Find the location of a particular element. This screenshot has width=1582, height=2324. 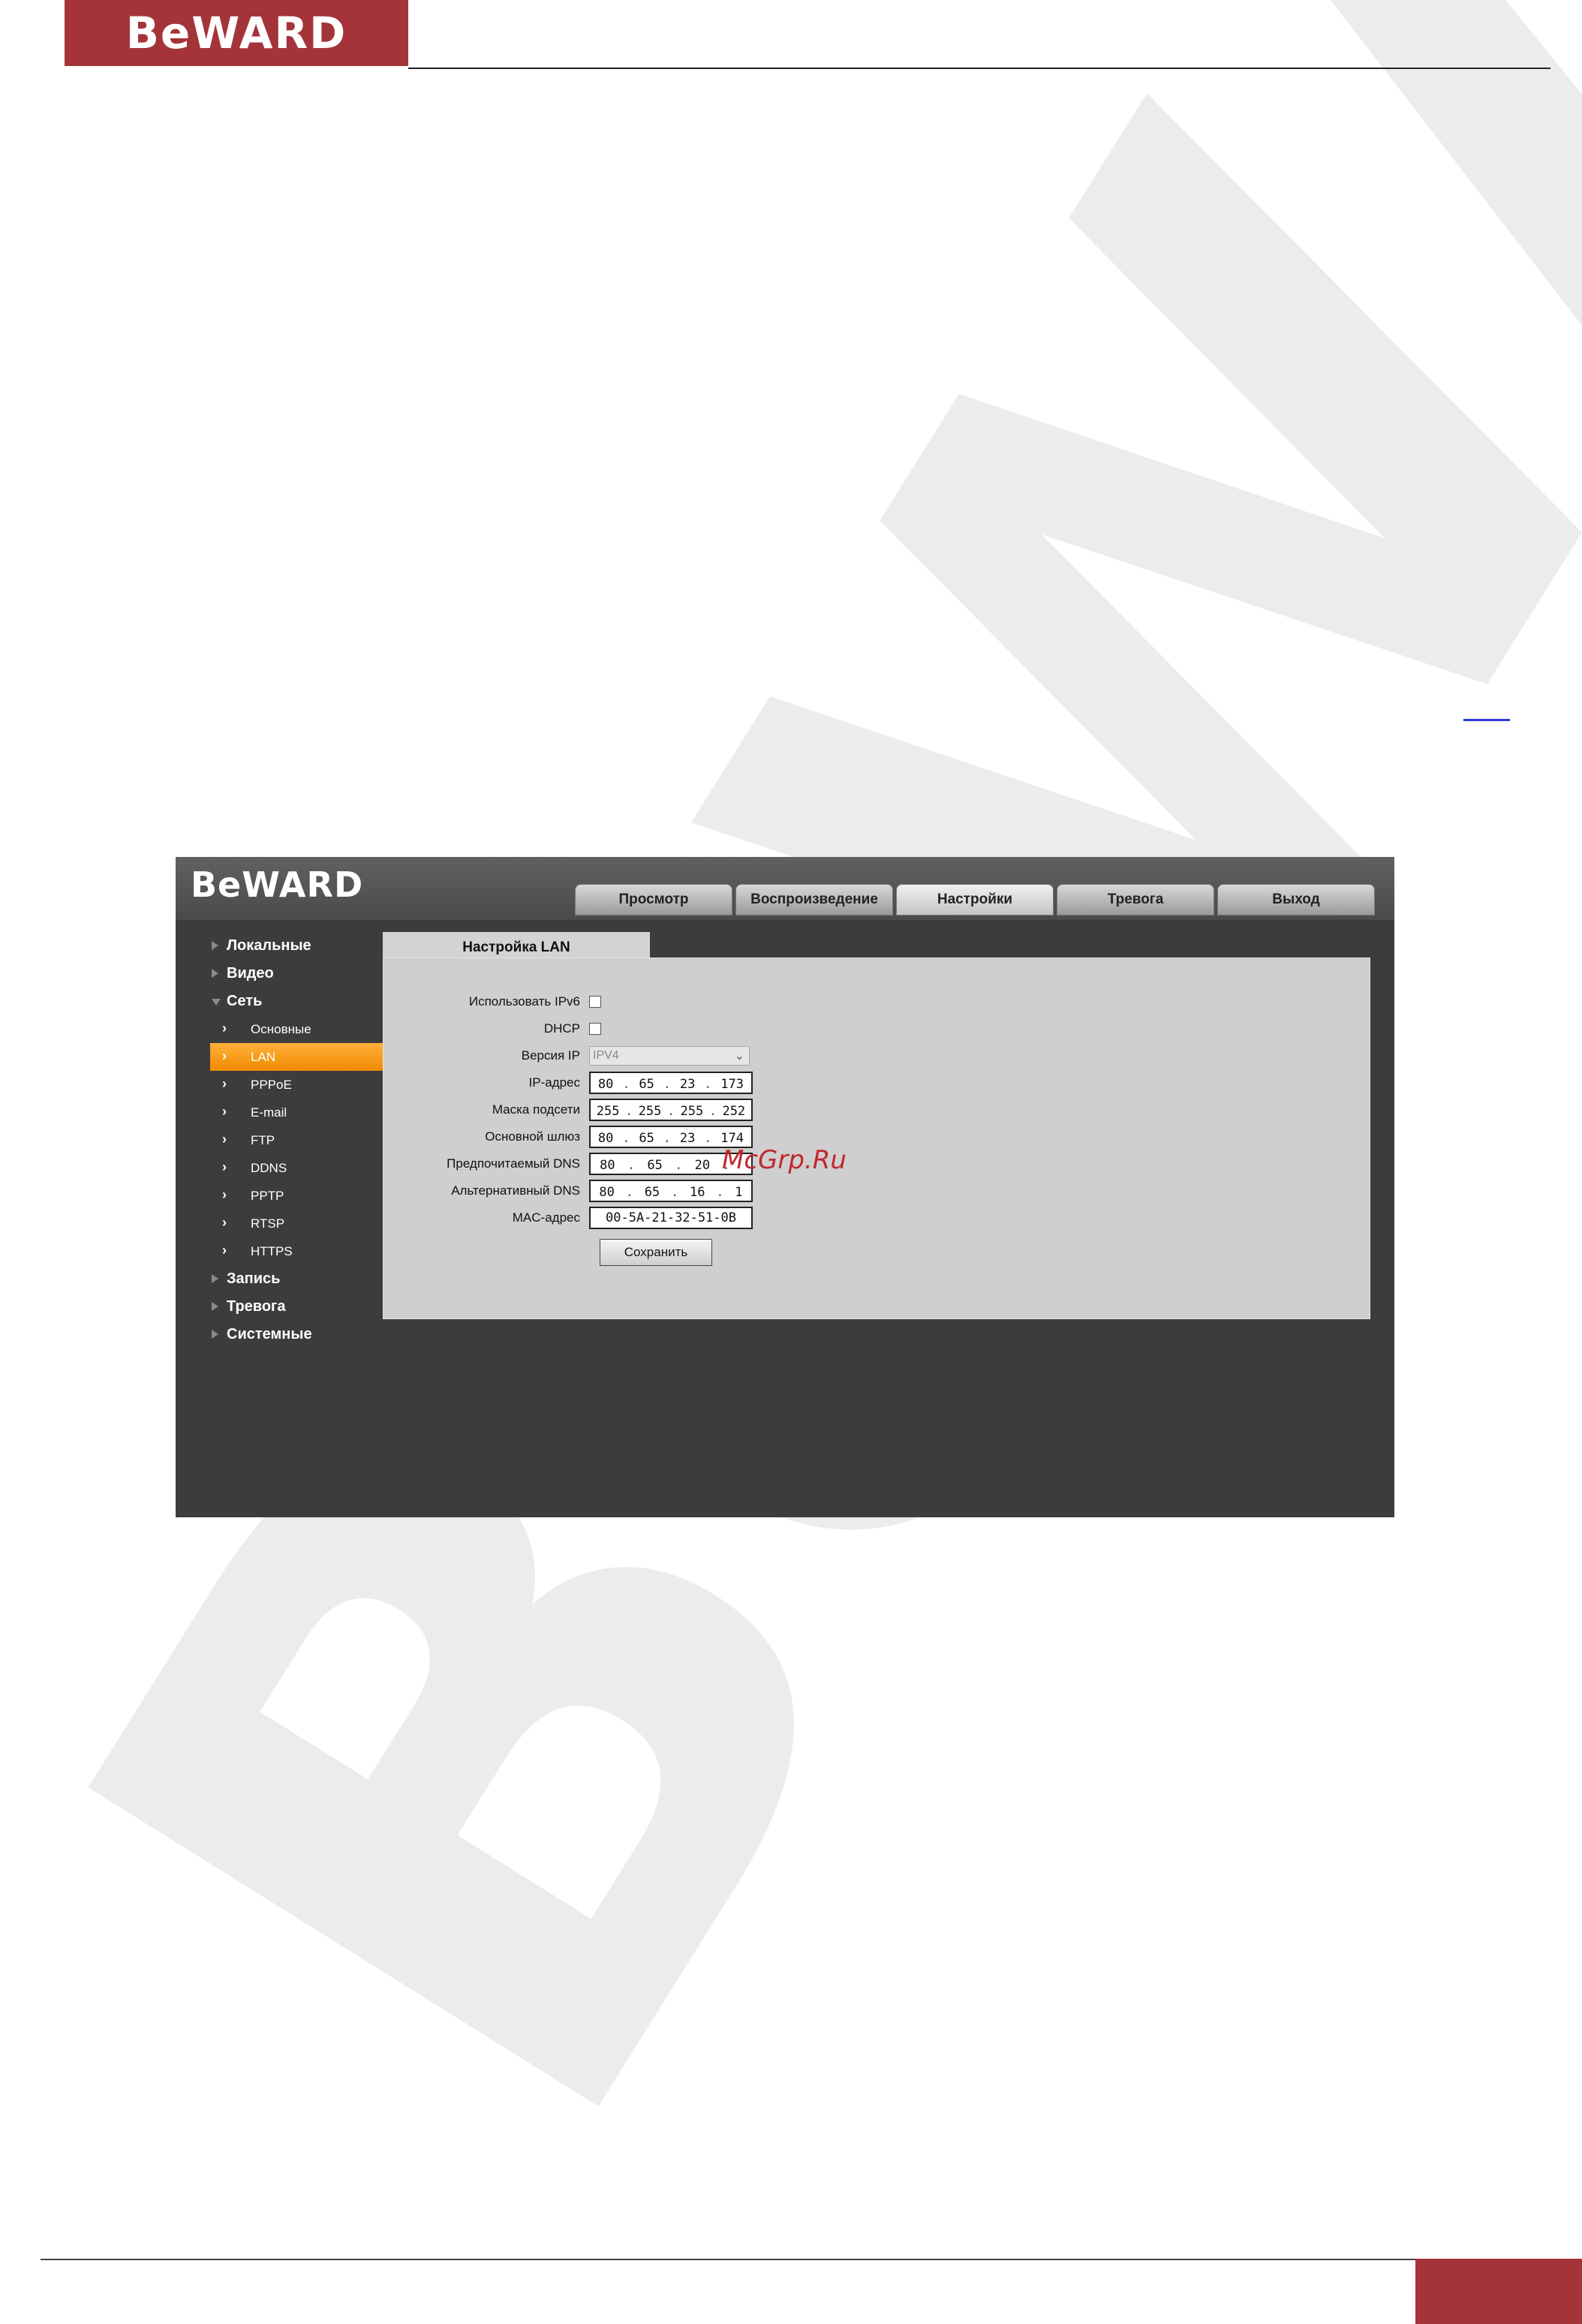

sidebar-label: FTP is located at coordinates (263, 1139).